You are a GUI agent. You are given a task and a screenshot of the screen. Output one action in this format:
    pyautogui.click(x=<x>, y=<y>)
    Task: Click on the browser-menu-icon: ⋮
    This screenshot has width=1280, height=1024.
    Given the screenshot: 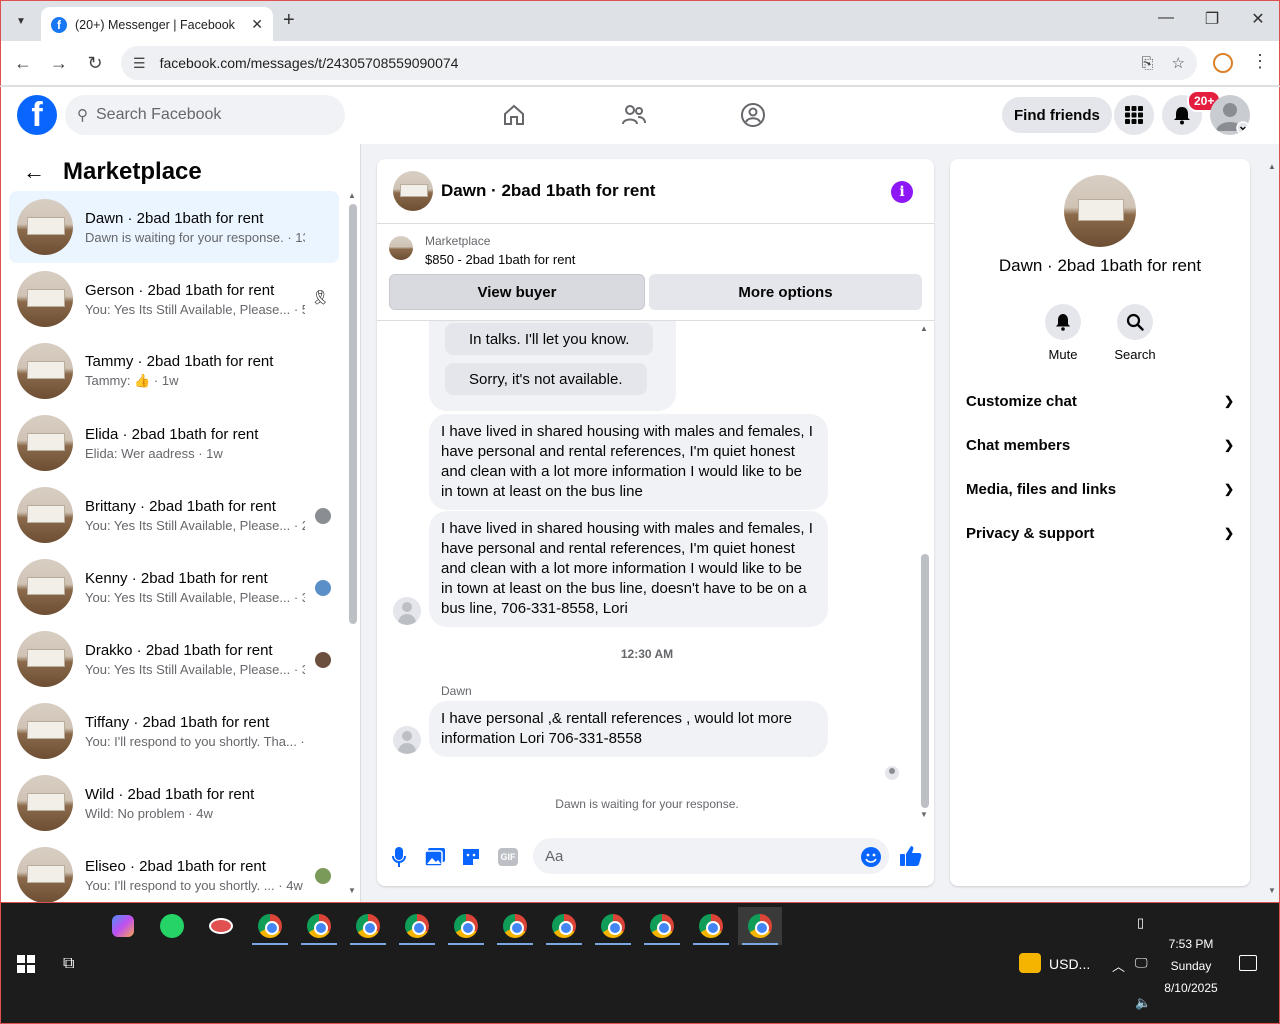 What is the action you would take?
    pyautogui.click(x=1260, y=61)
    